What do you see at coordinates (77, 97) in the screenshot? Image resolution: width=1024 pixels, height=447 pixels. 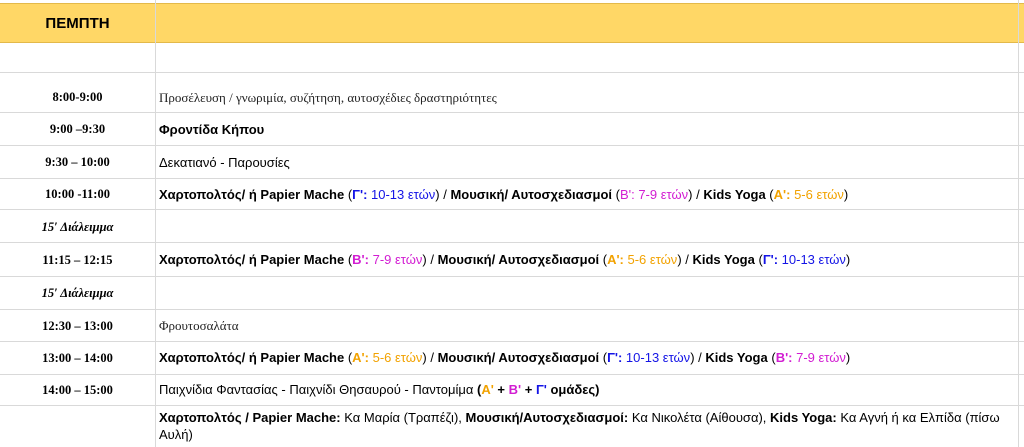 I see `time-cell: 8:00-9:00` at bounding box center [77, 97].